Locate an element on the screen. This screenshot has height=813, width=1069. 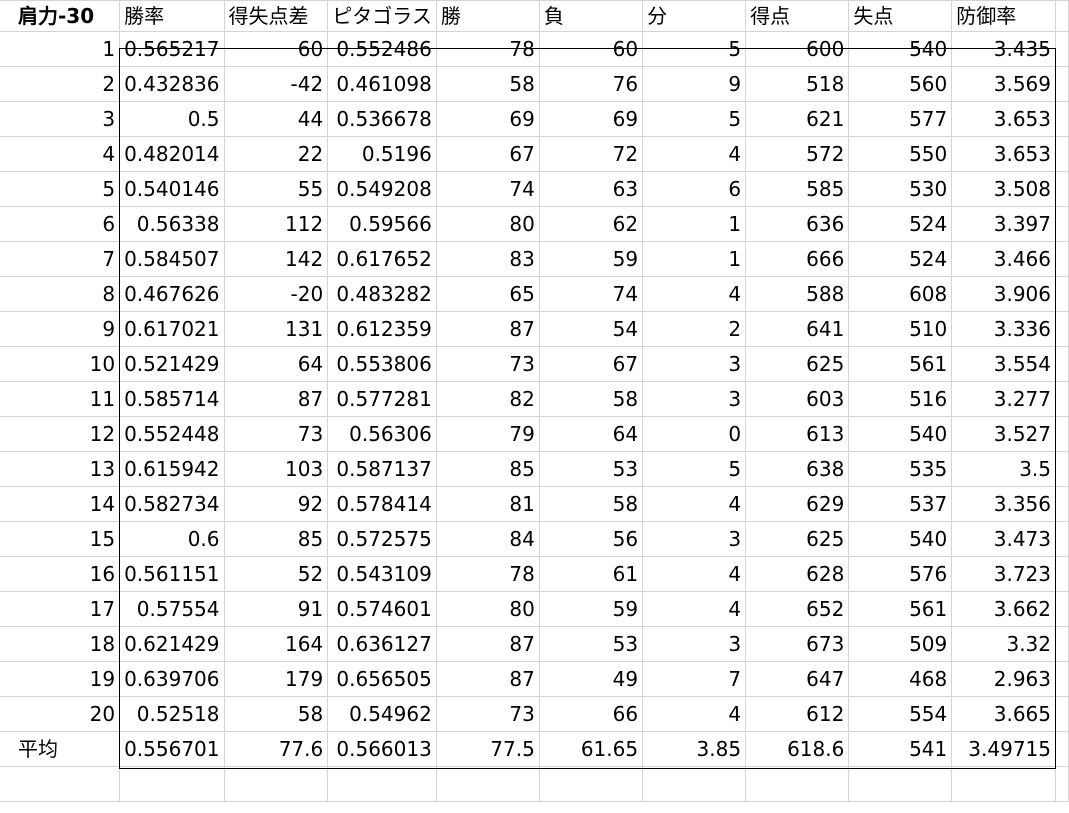
data-cell: 0.552448 is located at coordinates (172, 434).